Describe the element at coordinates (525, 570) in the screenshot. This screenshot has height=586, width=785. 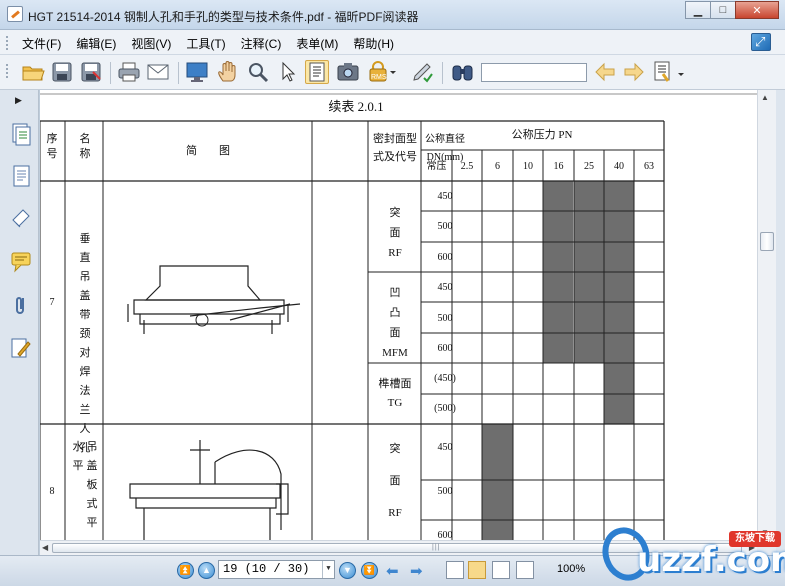
I see `continuous-facing-view-icon` at that location.